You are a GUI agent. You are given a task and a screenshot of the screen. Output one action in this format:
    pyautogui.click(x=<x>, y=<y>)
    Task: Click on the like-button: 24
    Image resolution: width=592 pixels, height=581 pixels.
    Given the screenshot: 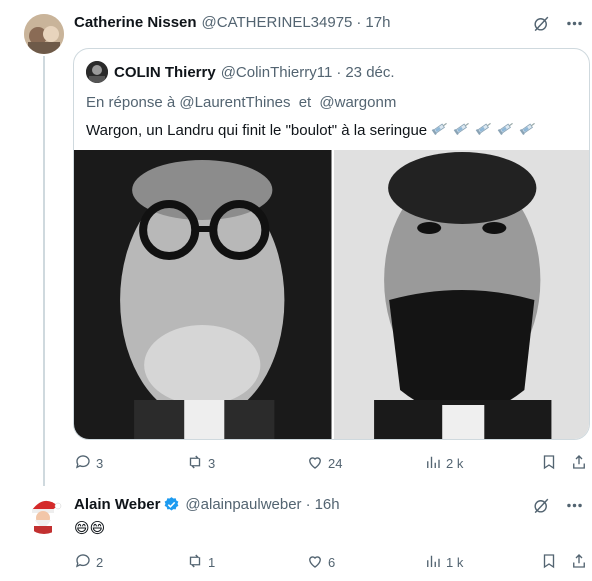 What is the action you would take?
    pyautogui.click(x=324, y=463)
    